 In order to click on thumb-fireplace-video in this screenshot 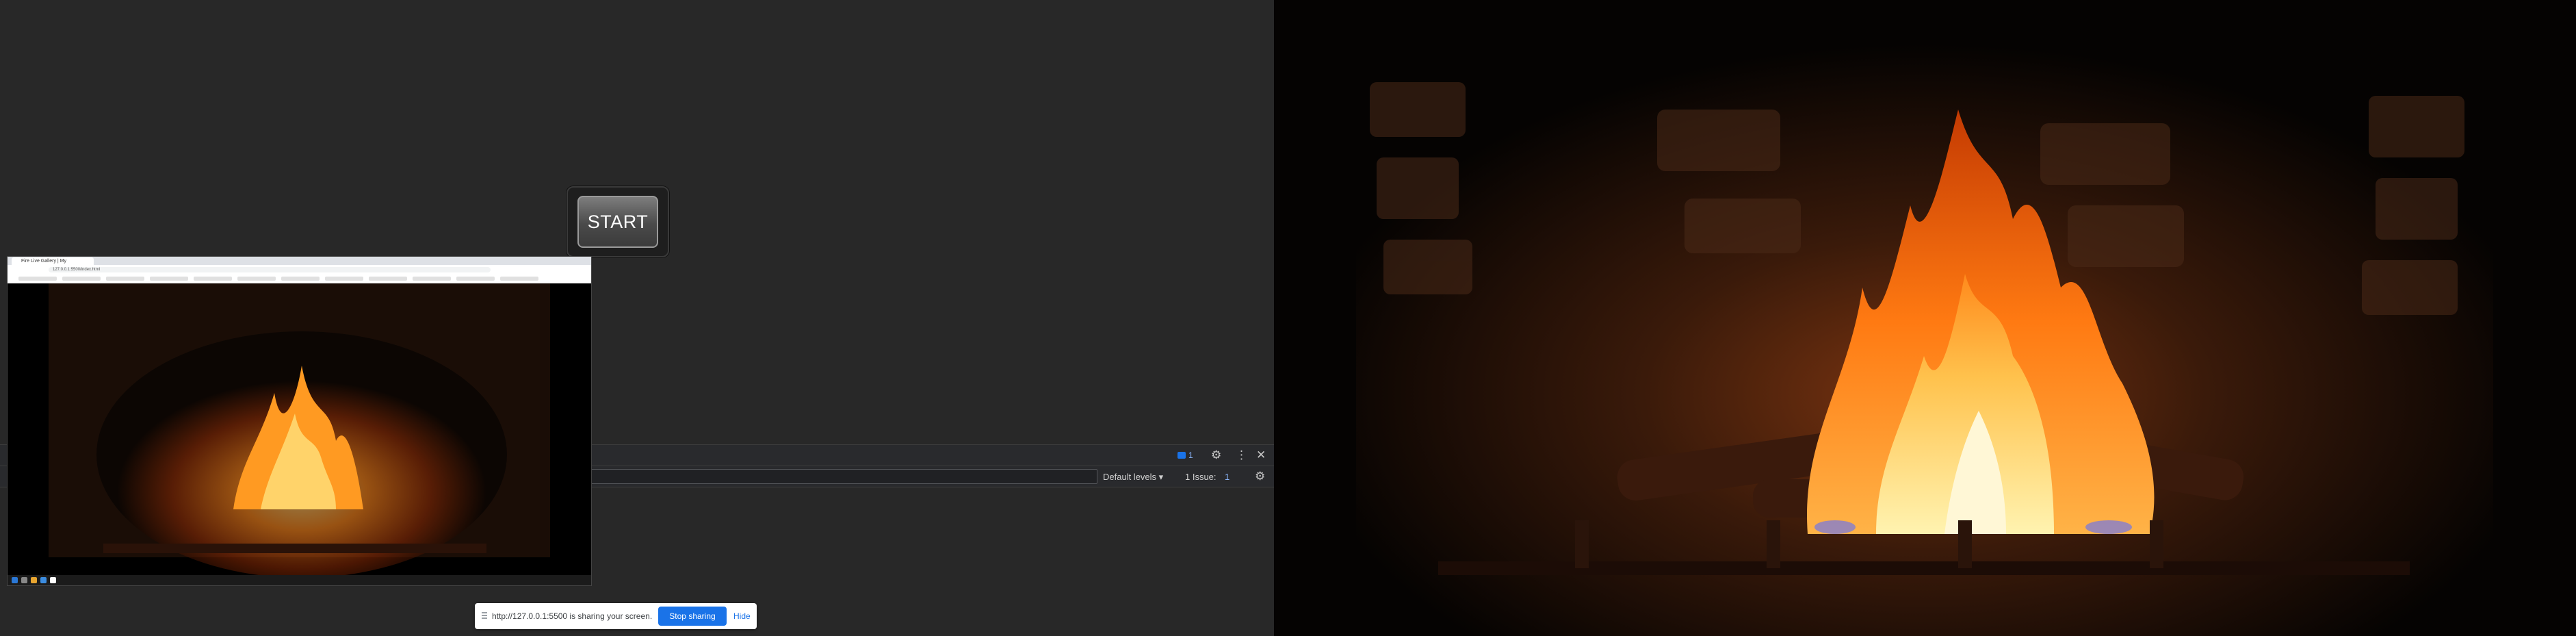, I will do `click(299, 429)`.